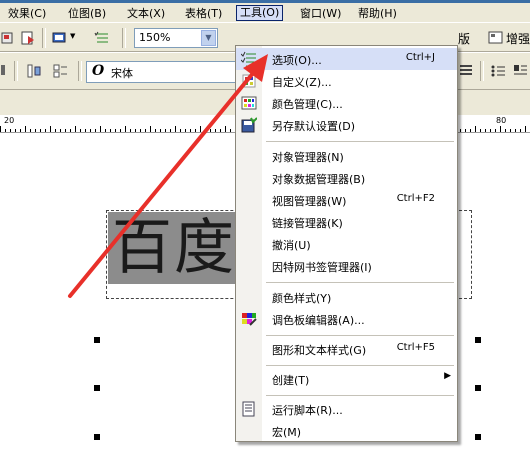  What do you see at coordinates (346, 379) in the screenshot?
I see `menu-item-create: 创建(T) ▶` at bounding box center [346, 379].